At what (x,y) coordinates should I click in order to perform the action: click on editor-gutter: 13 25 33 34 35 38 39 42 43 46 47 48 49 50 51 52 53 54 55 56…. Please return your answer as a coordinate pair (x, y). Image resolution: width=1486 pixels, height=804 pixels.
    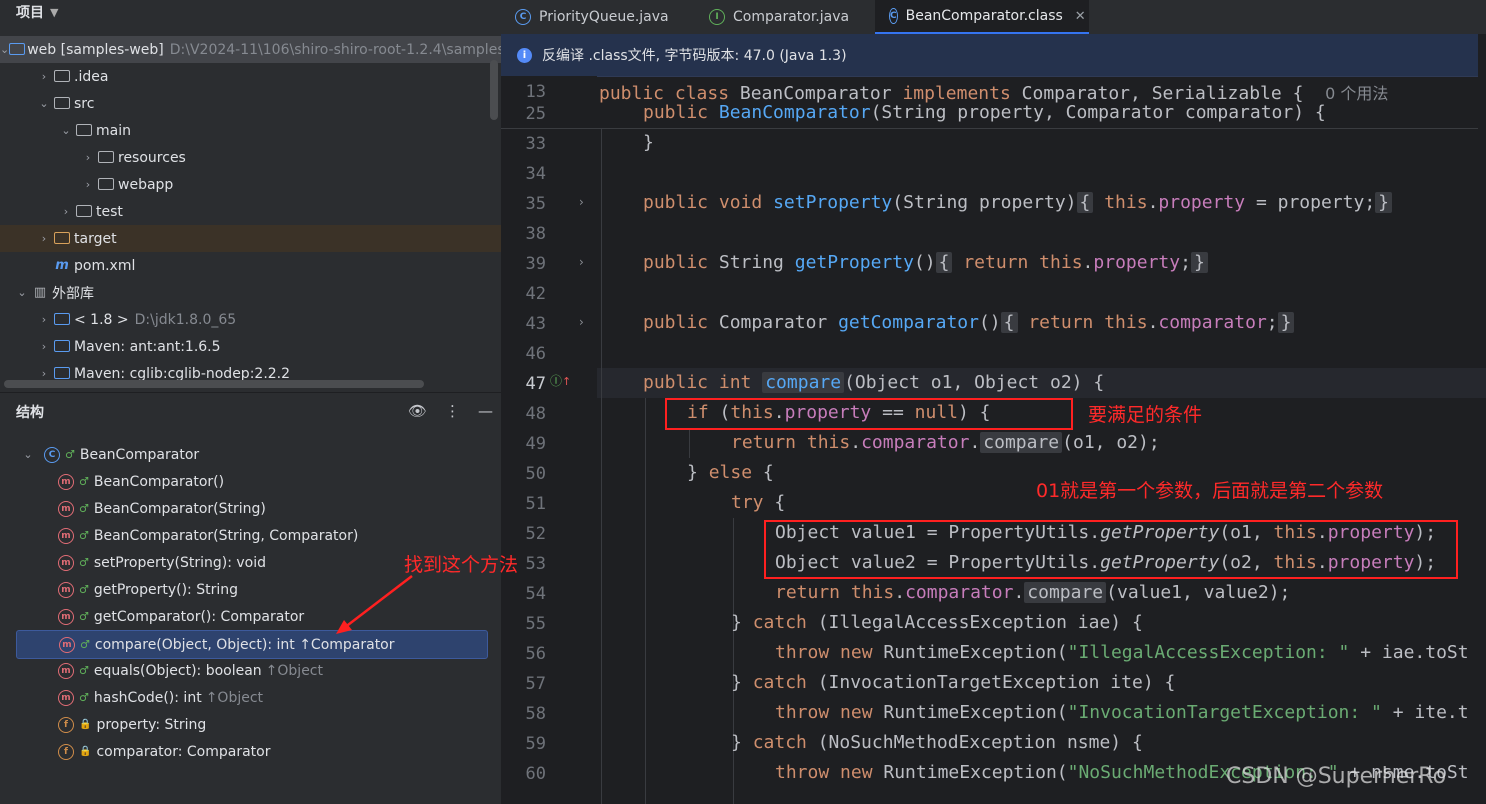
    Looking at the image, I should click on (549, 440).